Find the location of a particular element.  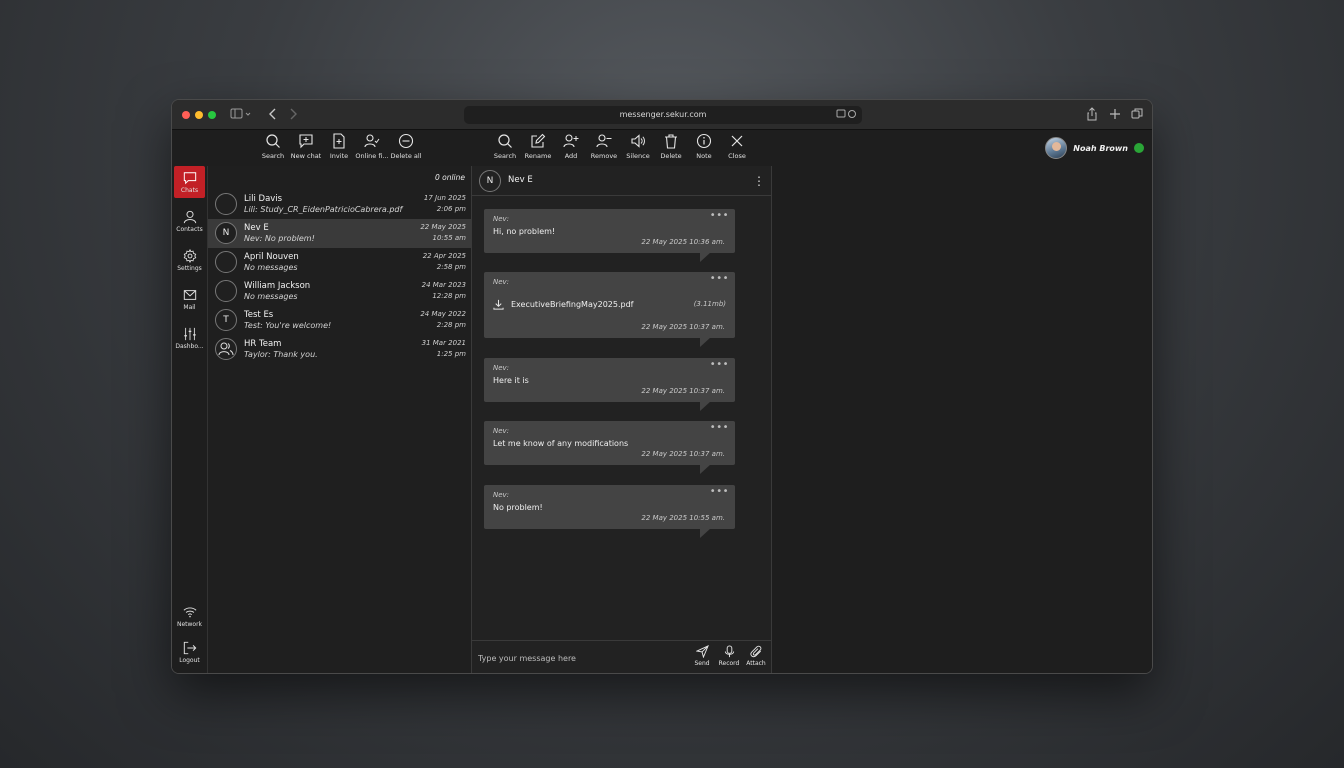

chat-time: 2:28 pm is located at coordinates (451, 325).